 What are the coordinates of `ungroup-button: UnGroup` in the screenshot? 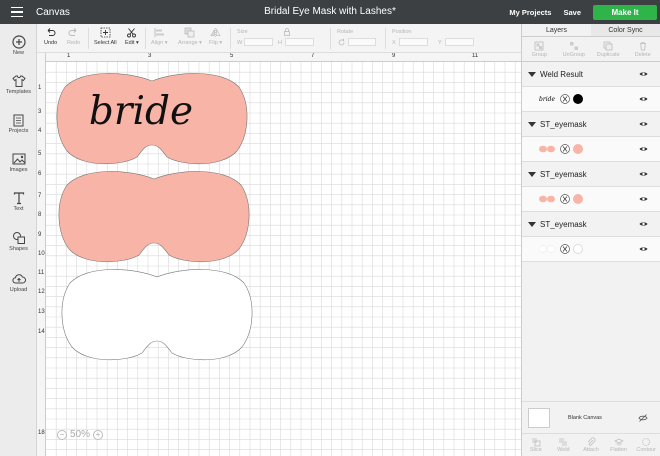 It's located at (574, 49).